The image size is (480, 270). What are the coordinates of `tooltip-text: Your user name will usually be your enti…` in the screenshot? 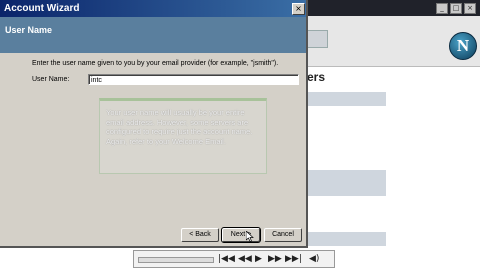 It's located at (179, 127).